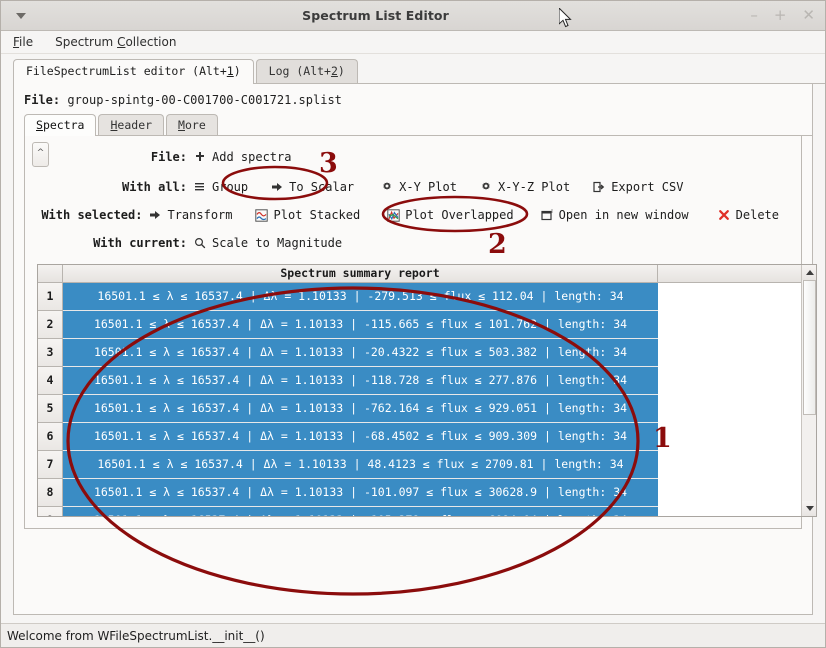  I want to click on inner-tab-underline, so click(418, 135).